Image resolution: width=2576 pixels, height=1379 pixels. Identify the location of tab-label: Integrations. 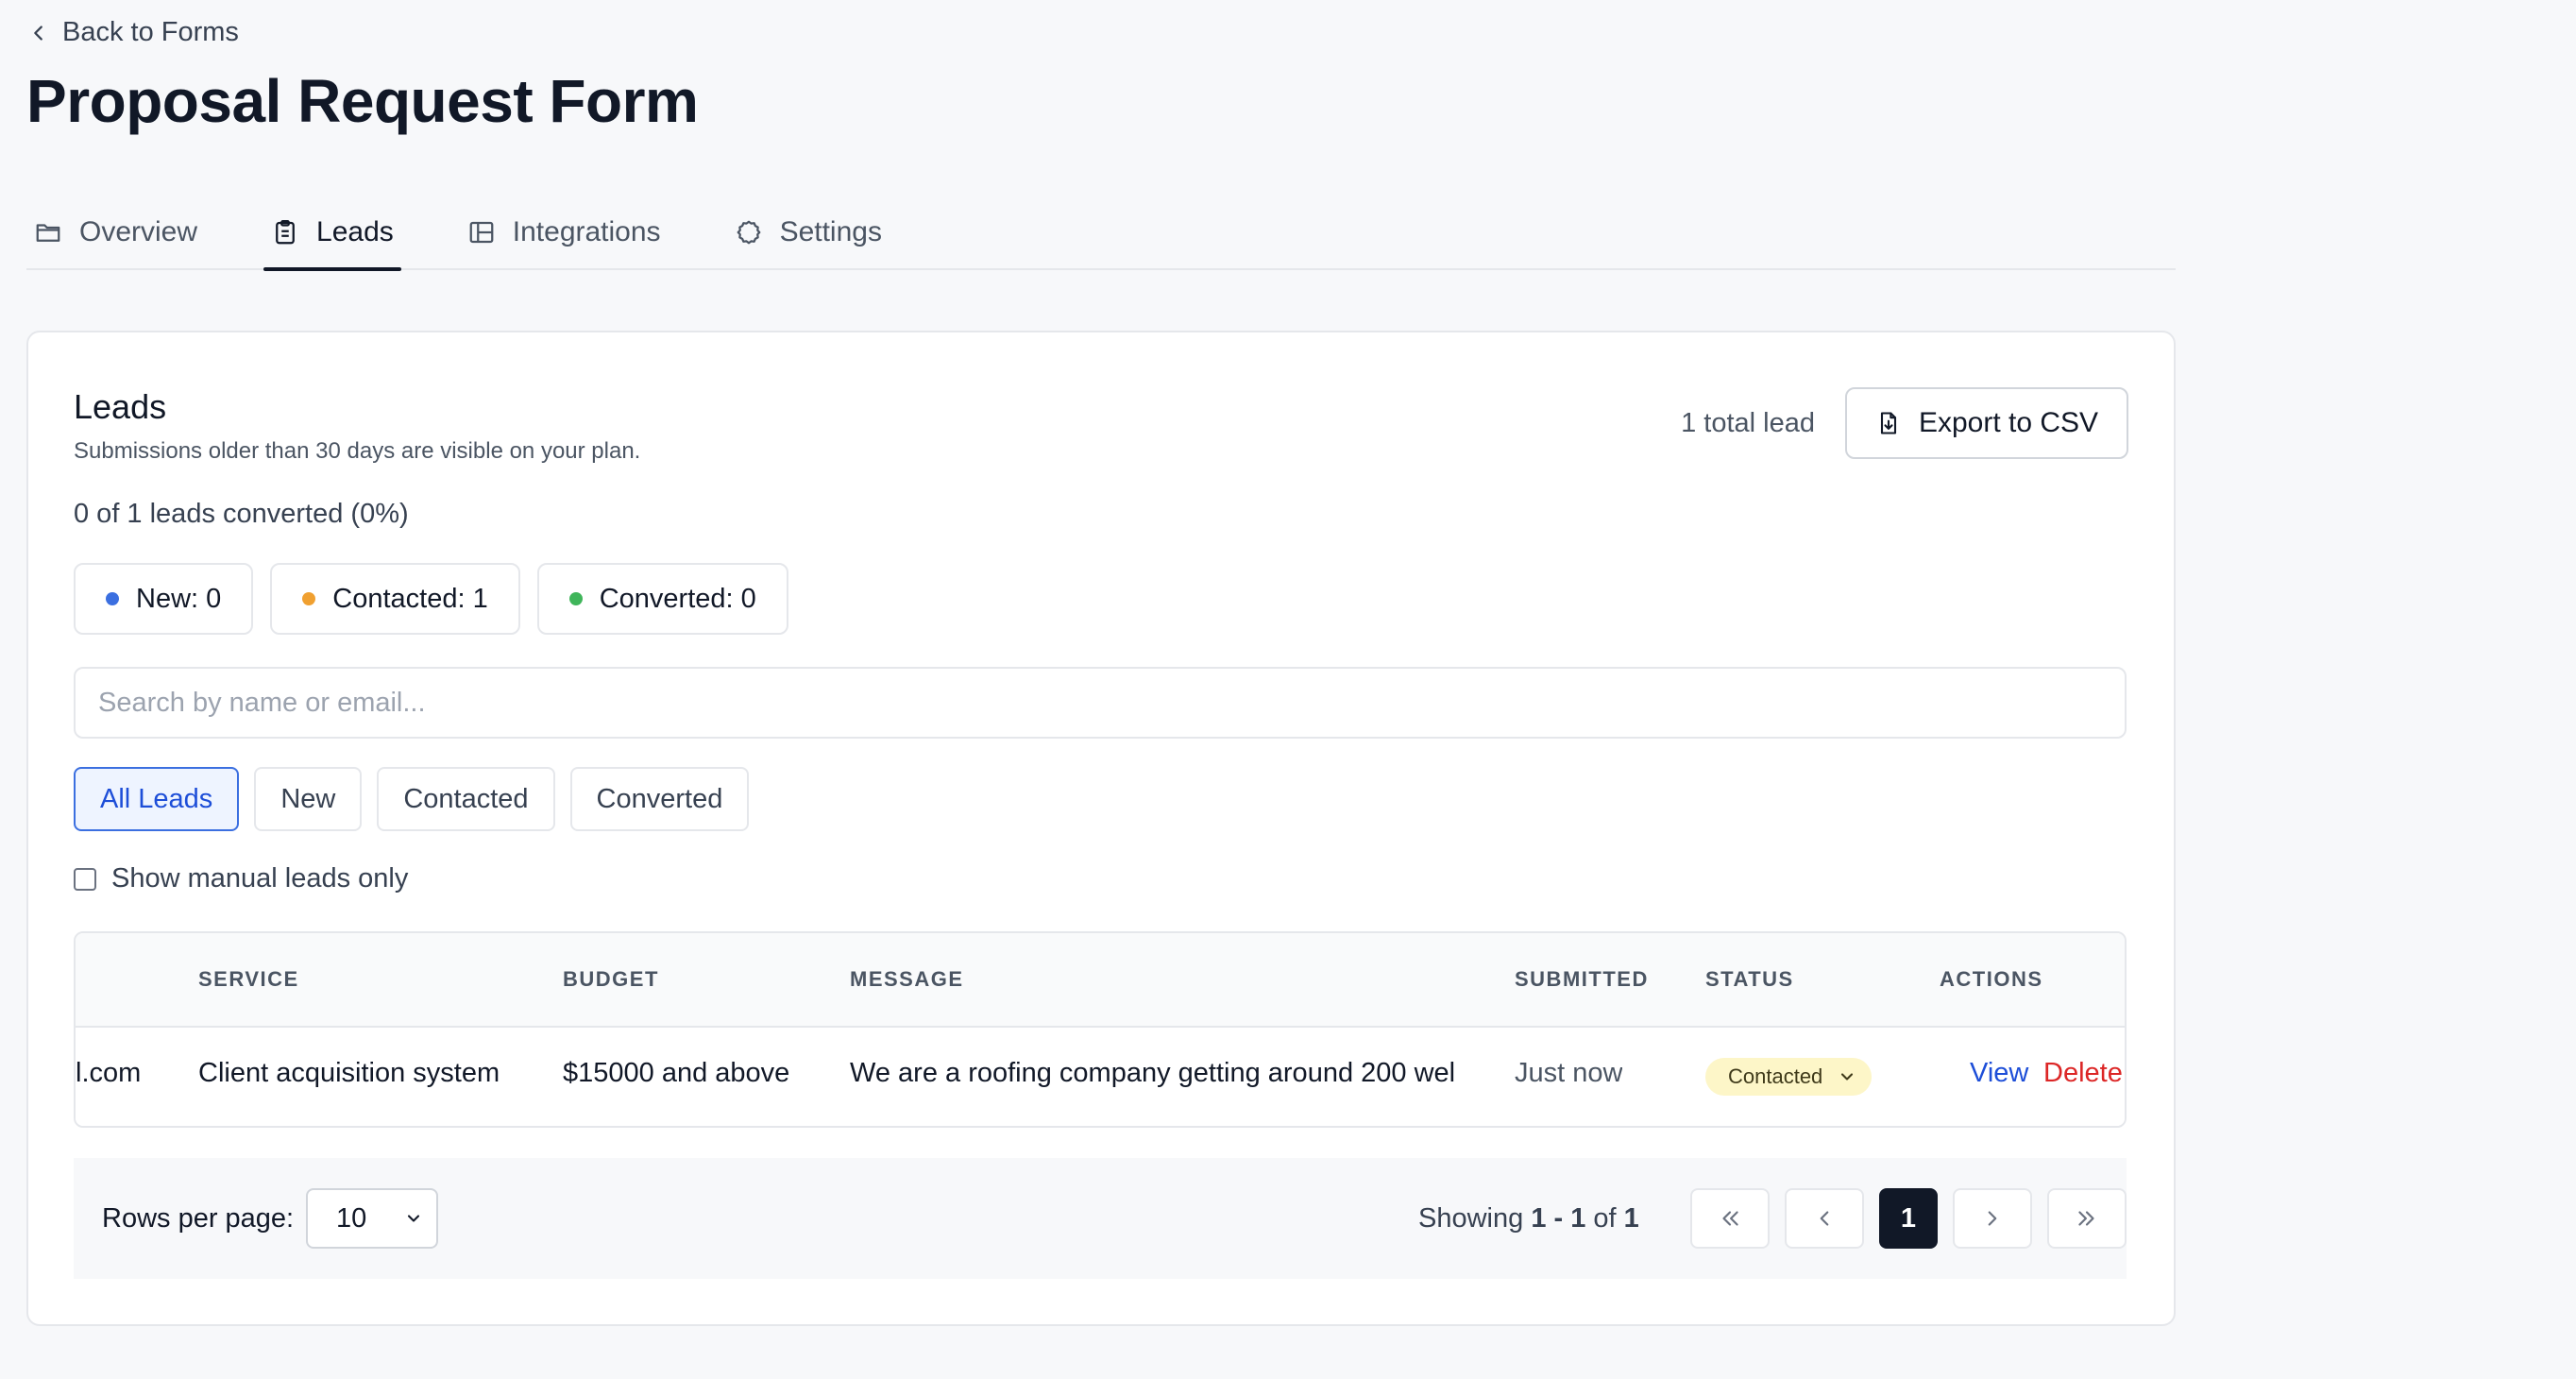
(586, 231).